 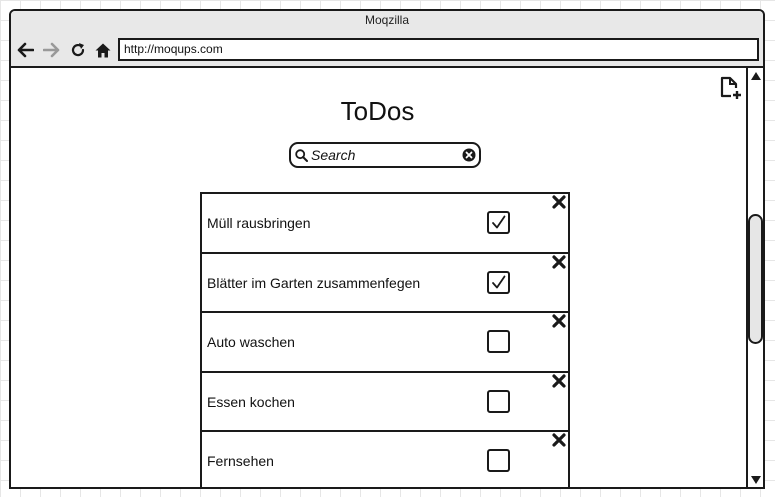 I want to click on reload-icon, so click(x=78, y=50).